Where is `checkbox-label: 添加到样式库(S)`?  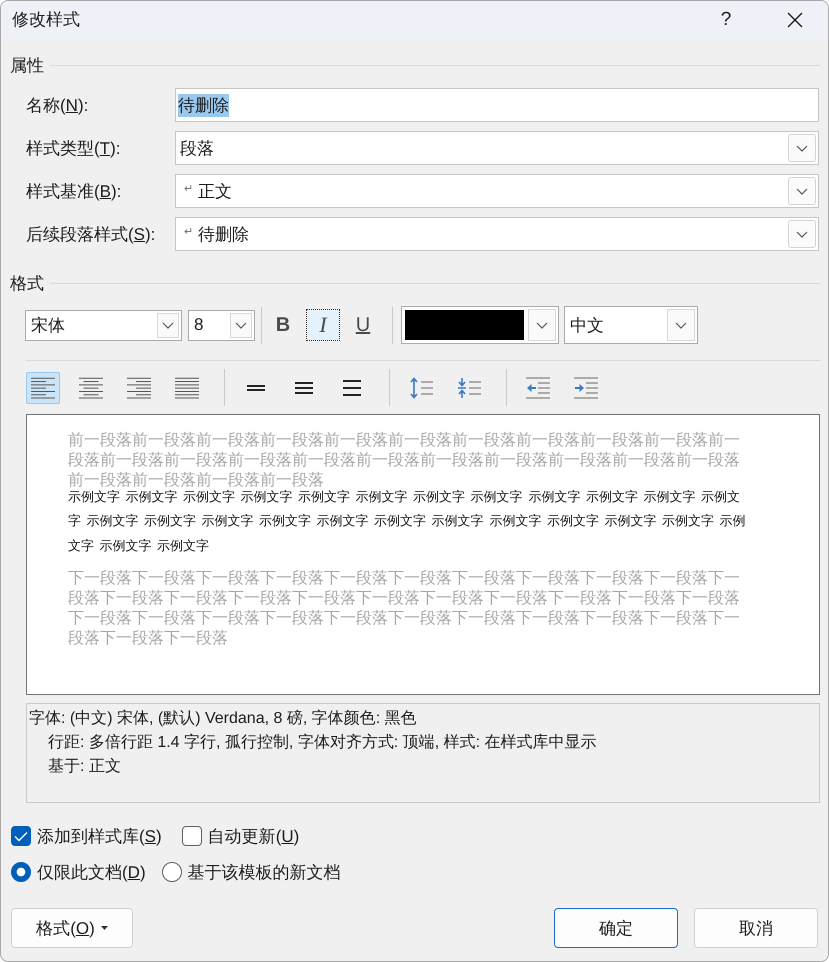 checkbox-label: 添加到样式库(S) is located at coordinates (99, 836).